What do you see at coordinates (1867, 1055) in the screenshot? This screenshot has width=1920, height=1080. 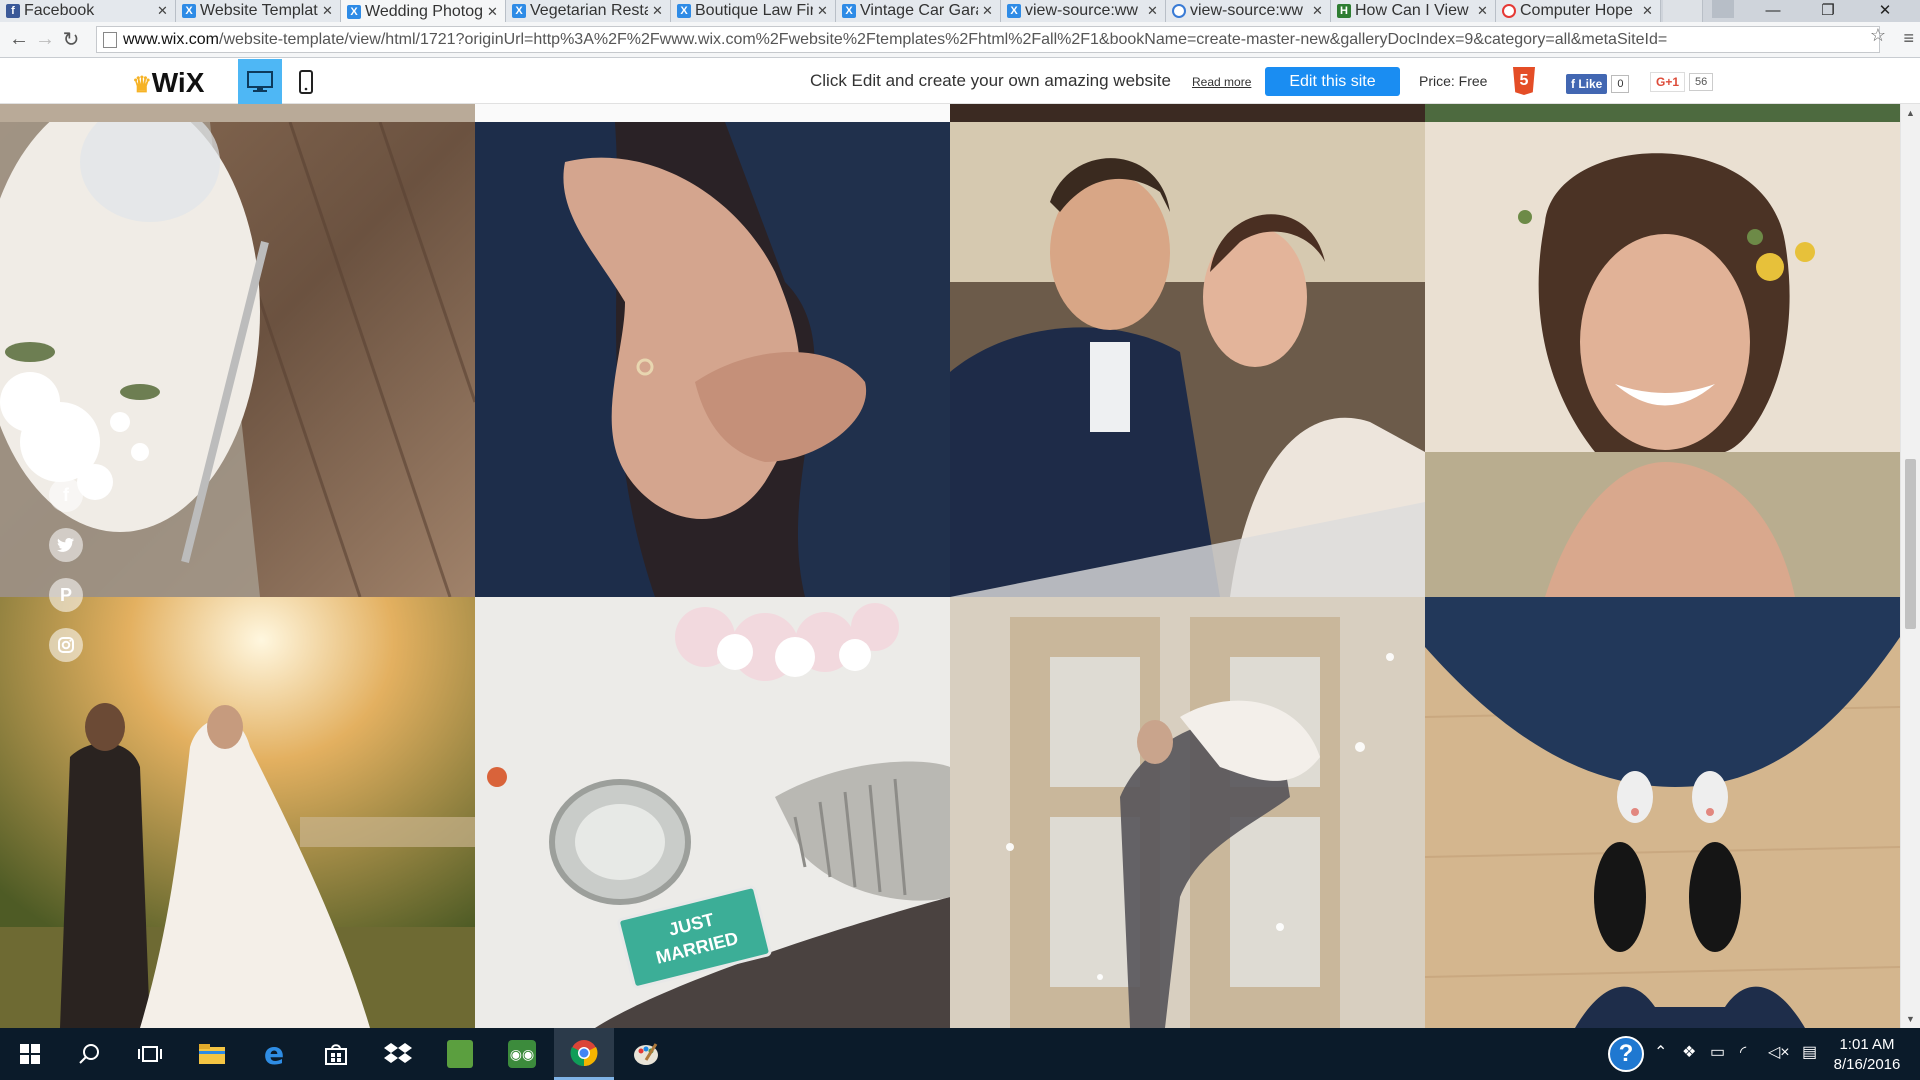 I see `system-clock: 1:01 AM 8/16/2016` at bounding box center [1867, 1055].